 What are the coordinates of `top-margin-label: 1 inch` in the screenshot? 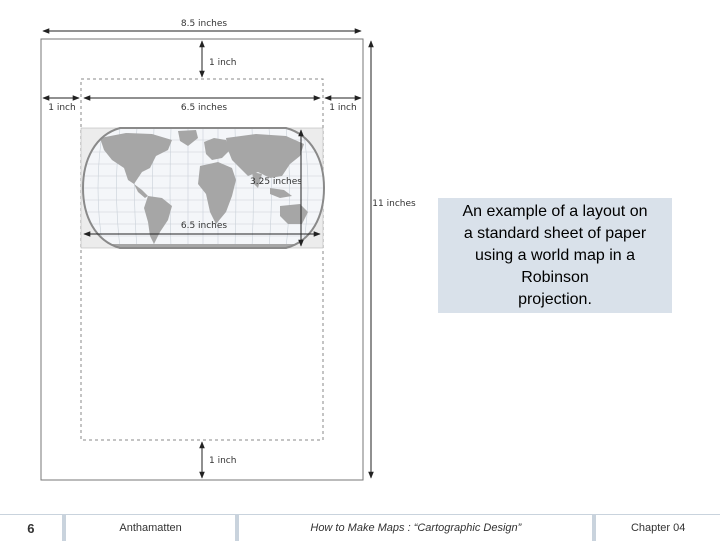 It's located at (222, 63).